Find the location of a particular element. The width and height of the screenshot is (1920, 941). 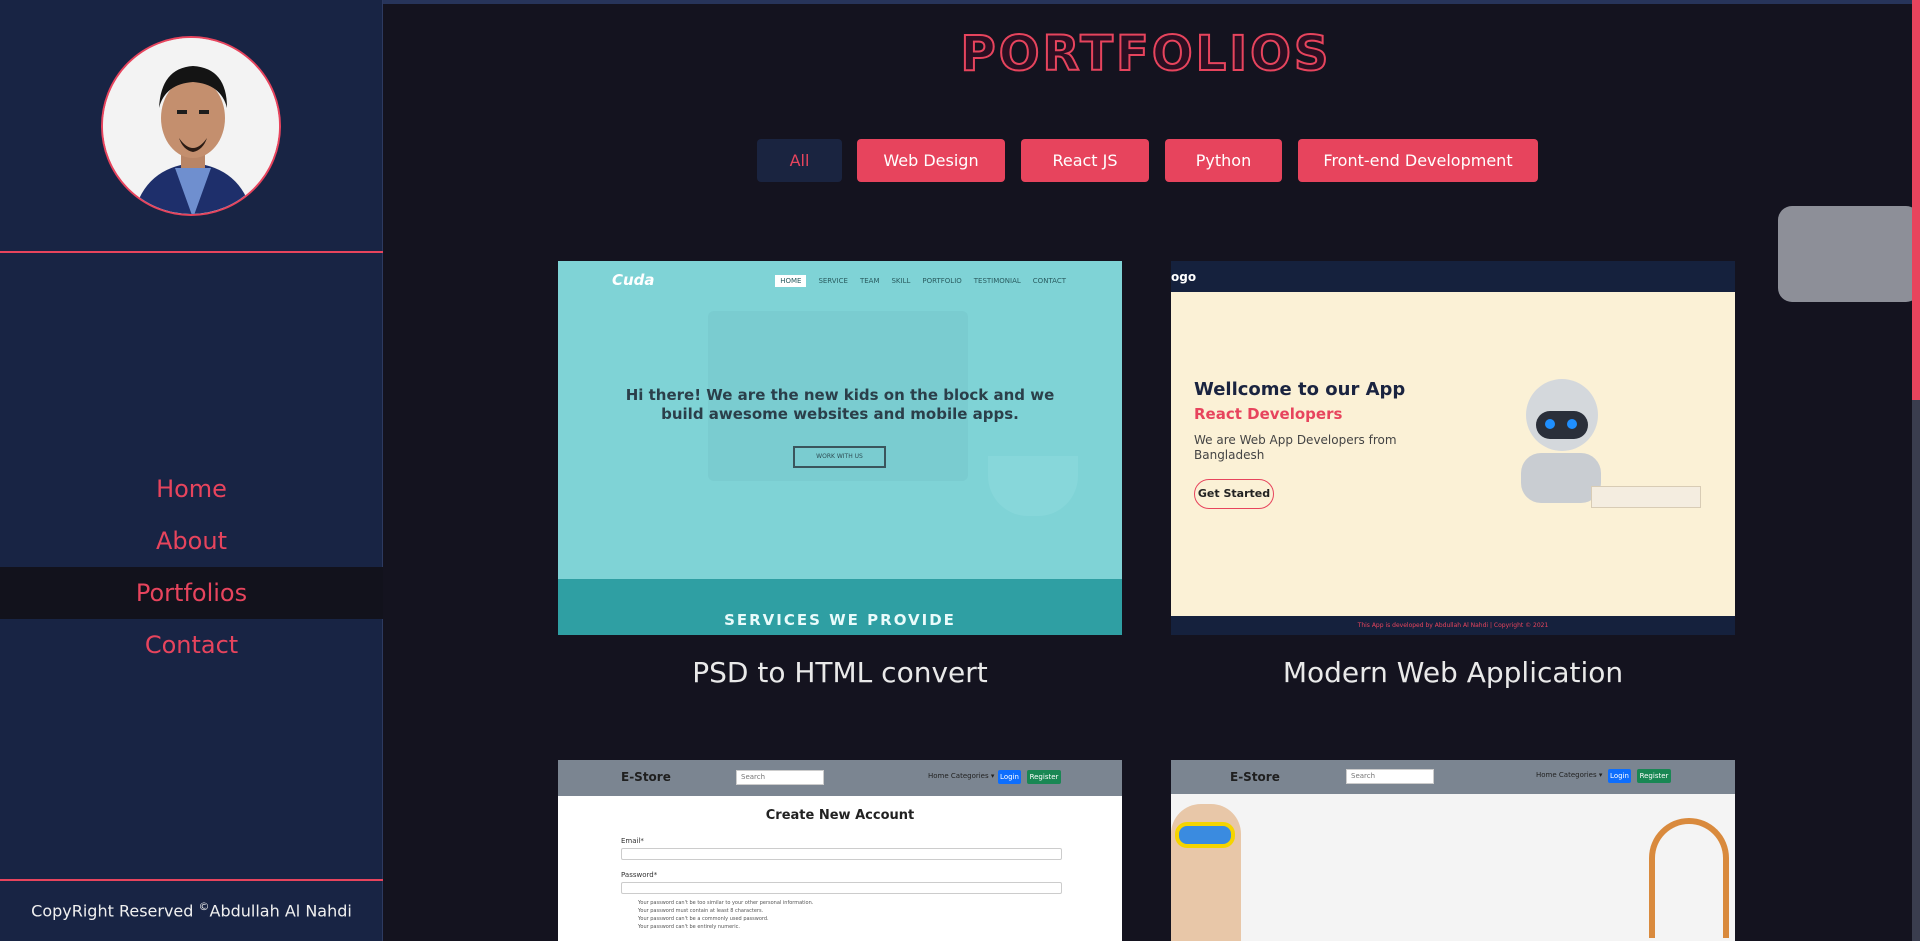

preview-password-field is located at coordinates (841, 888).